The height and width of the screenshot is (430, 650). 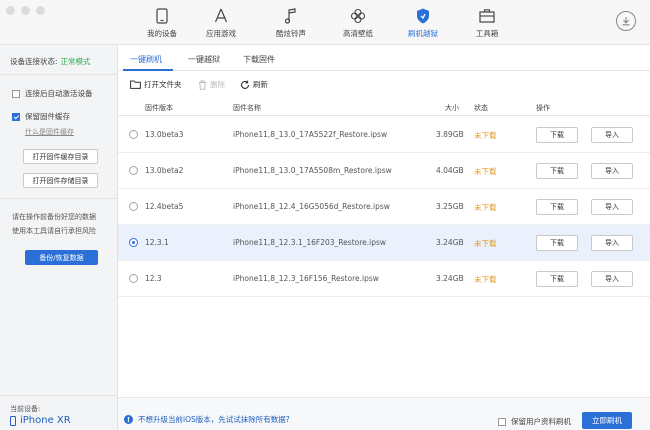 I want to click on keep-cache-checkbox: 保留固件缓存, so click(x=41, y=116).